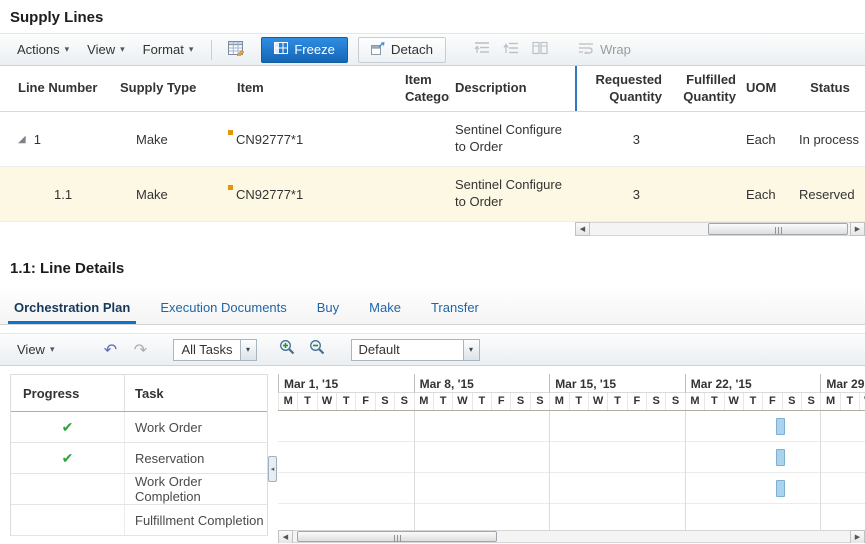  Describe the element at coordinates (767, 88) in the screenshot. I see `column-header-uom: UOM` at that location.